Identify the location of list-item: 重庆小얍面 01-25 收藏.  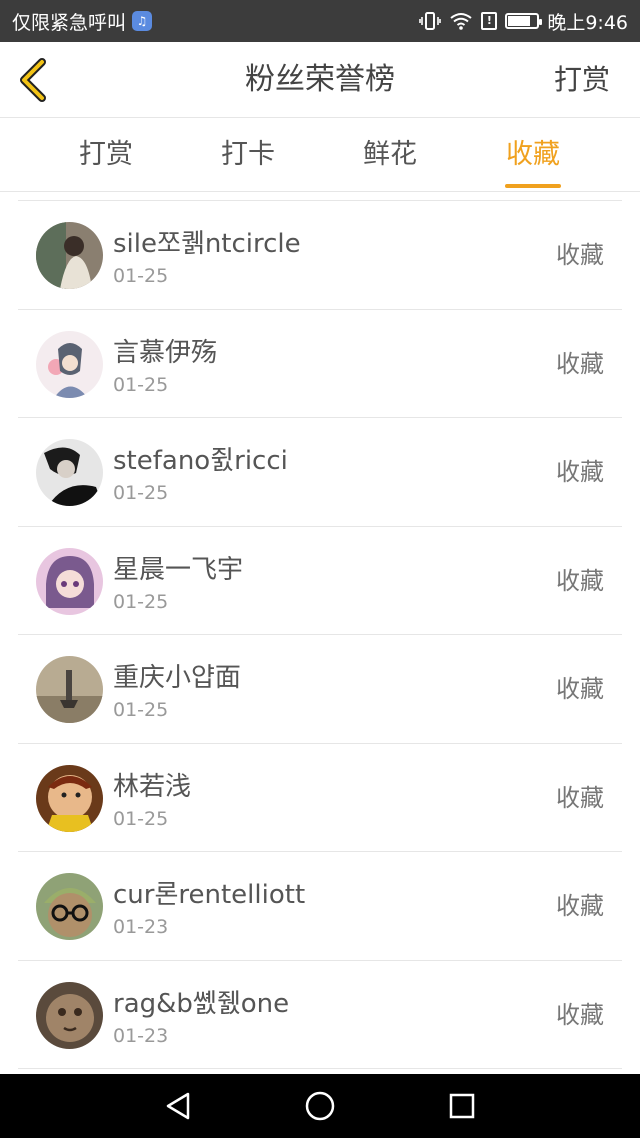
(320, 689).